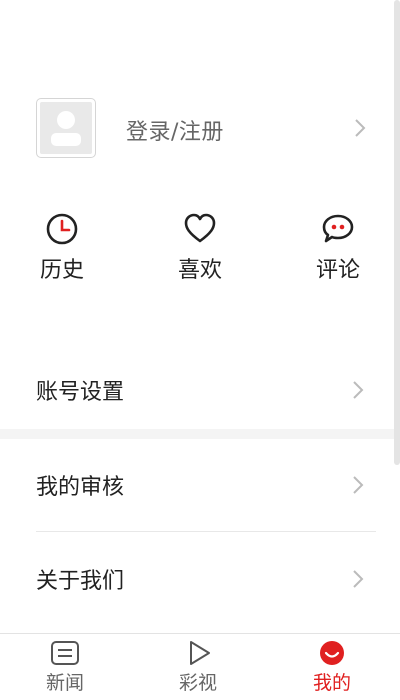  Describe the element at coordinates (62, 229) in the screenshot. I see `clock-icon` at that location.